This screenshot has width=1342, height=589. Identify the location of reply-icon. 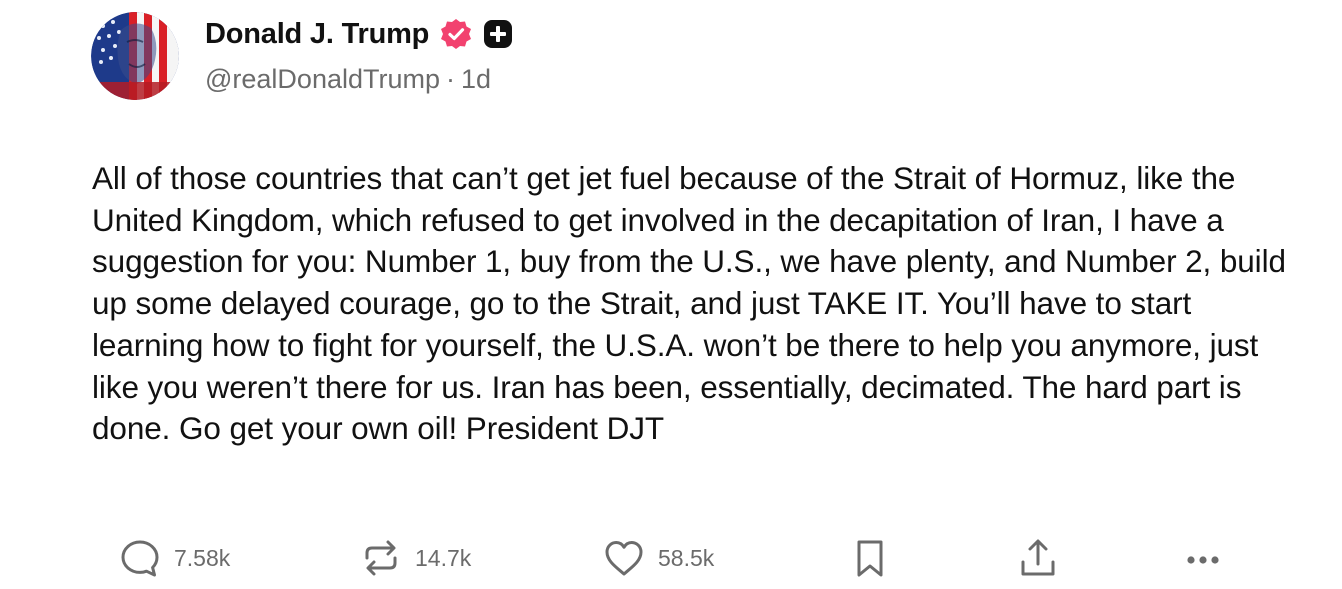
(140, 558).